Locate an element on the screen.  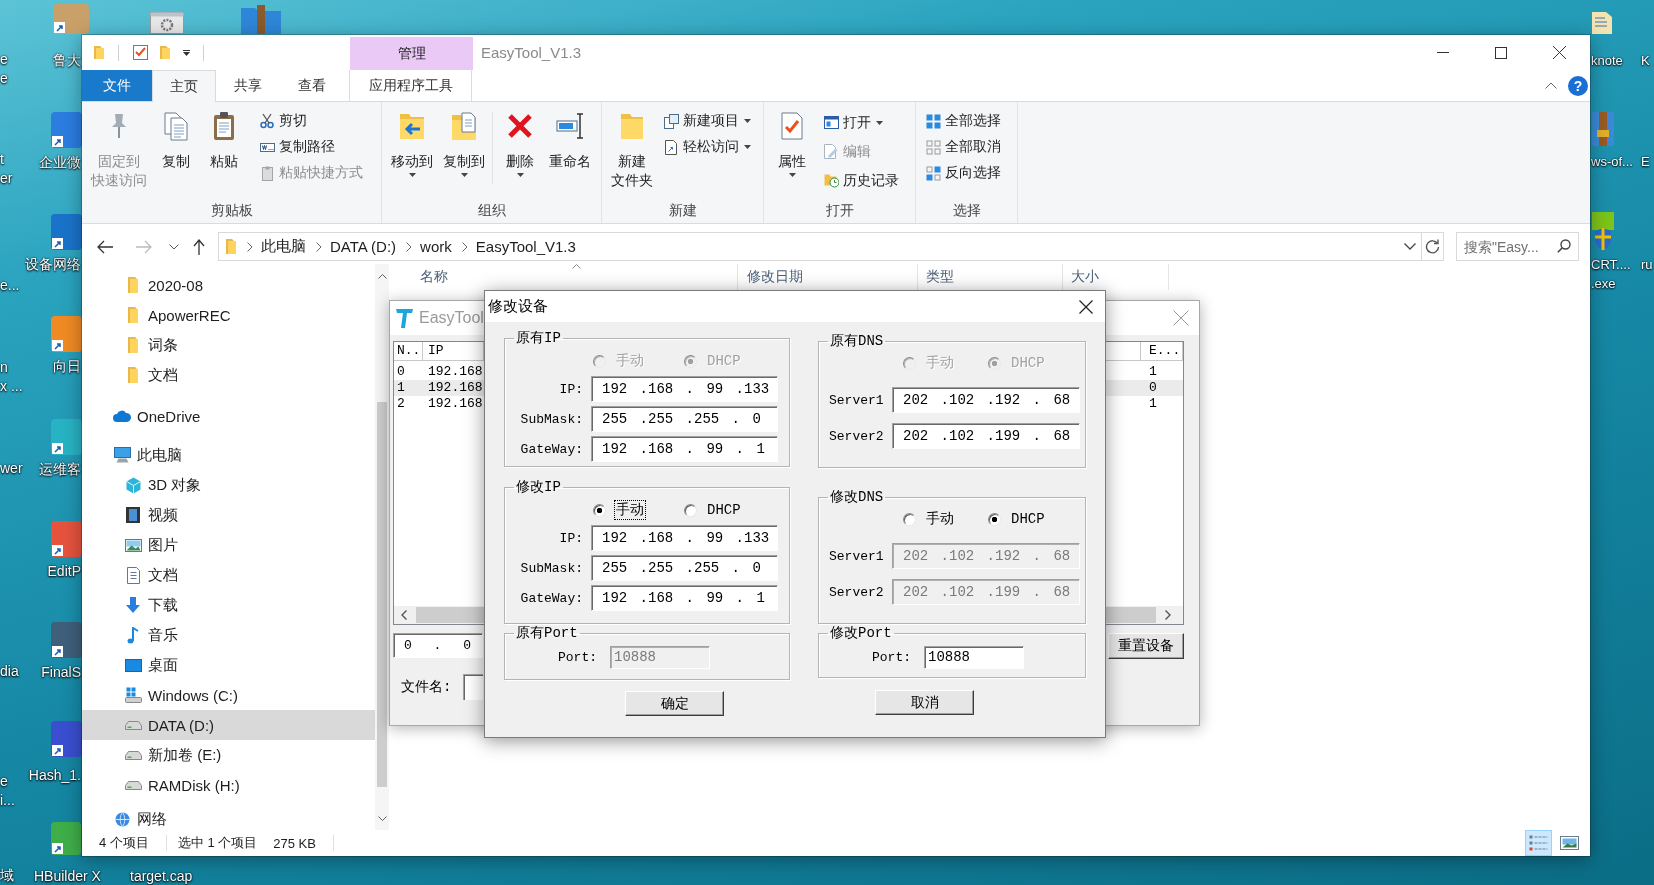
ribbon-button: 复制路径 is located at coordinates (311, 147).